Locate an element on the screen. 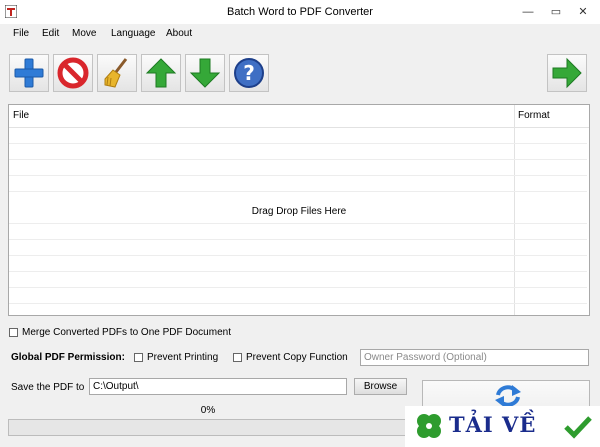  merge-label: Merge Converted PDFs to One PDF Document is located at coordinates (126, 332).